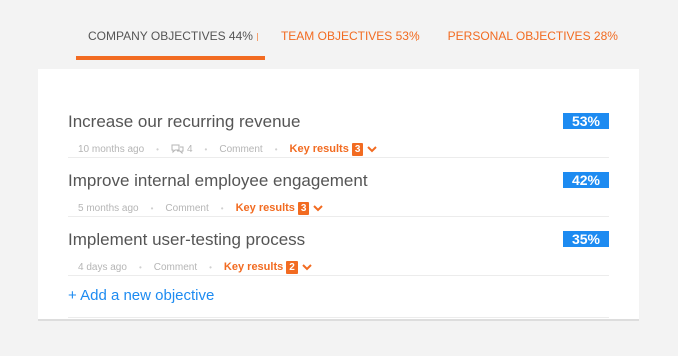 This screenshot has height=356, width=678. What do you see at coordinates (586, 239) in the screenshot?
I see `objective-progress-badge: 35%` at bounding box center [586, 239].